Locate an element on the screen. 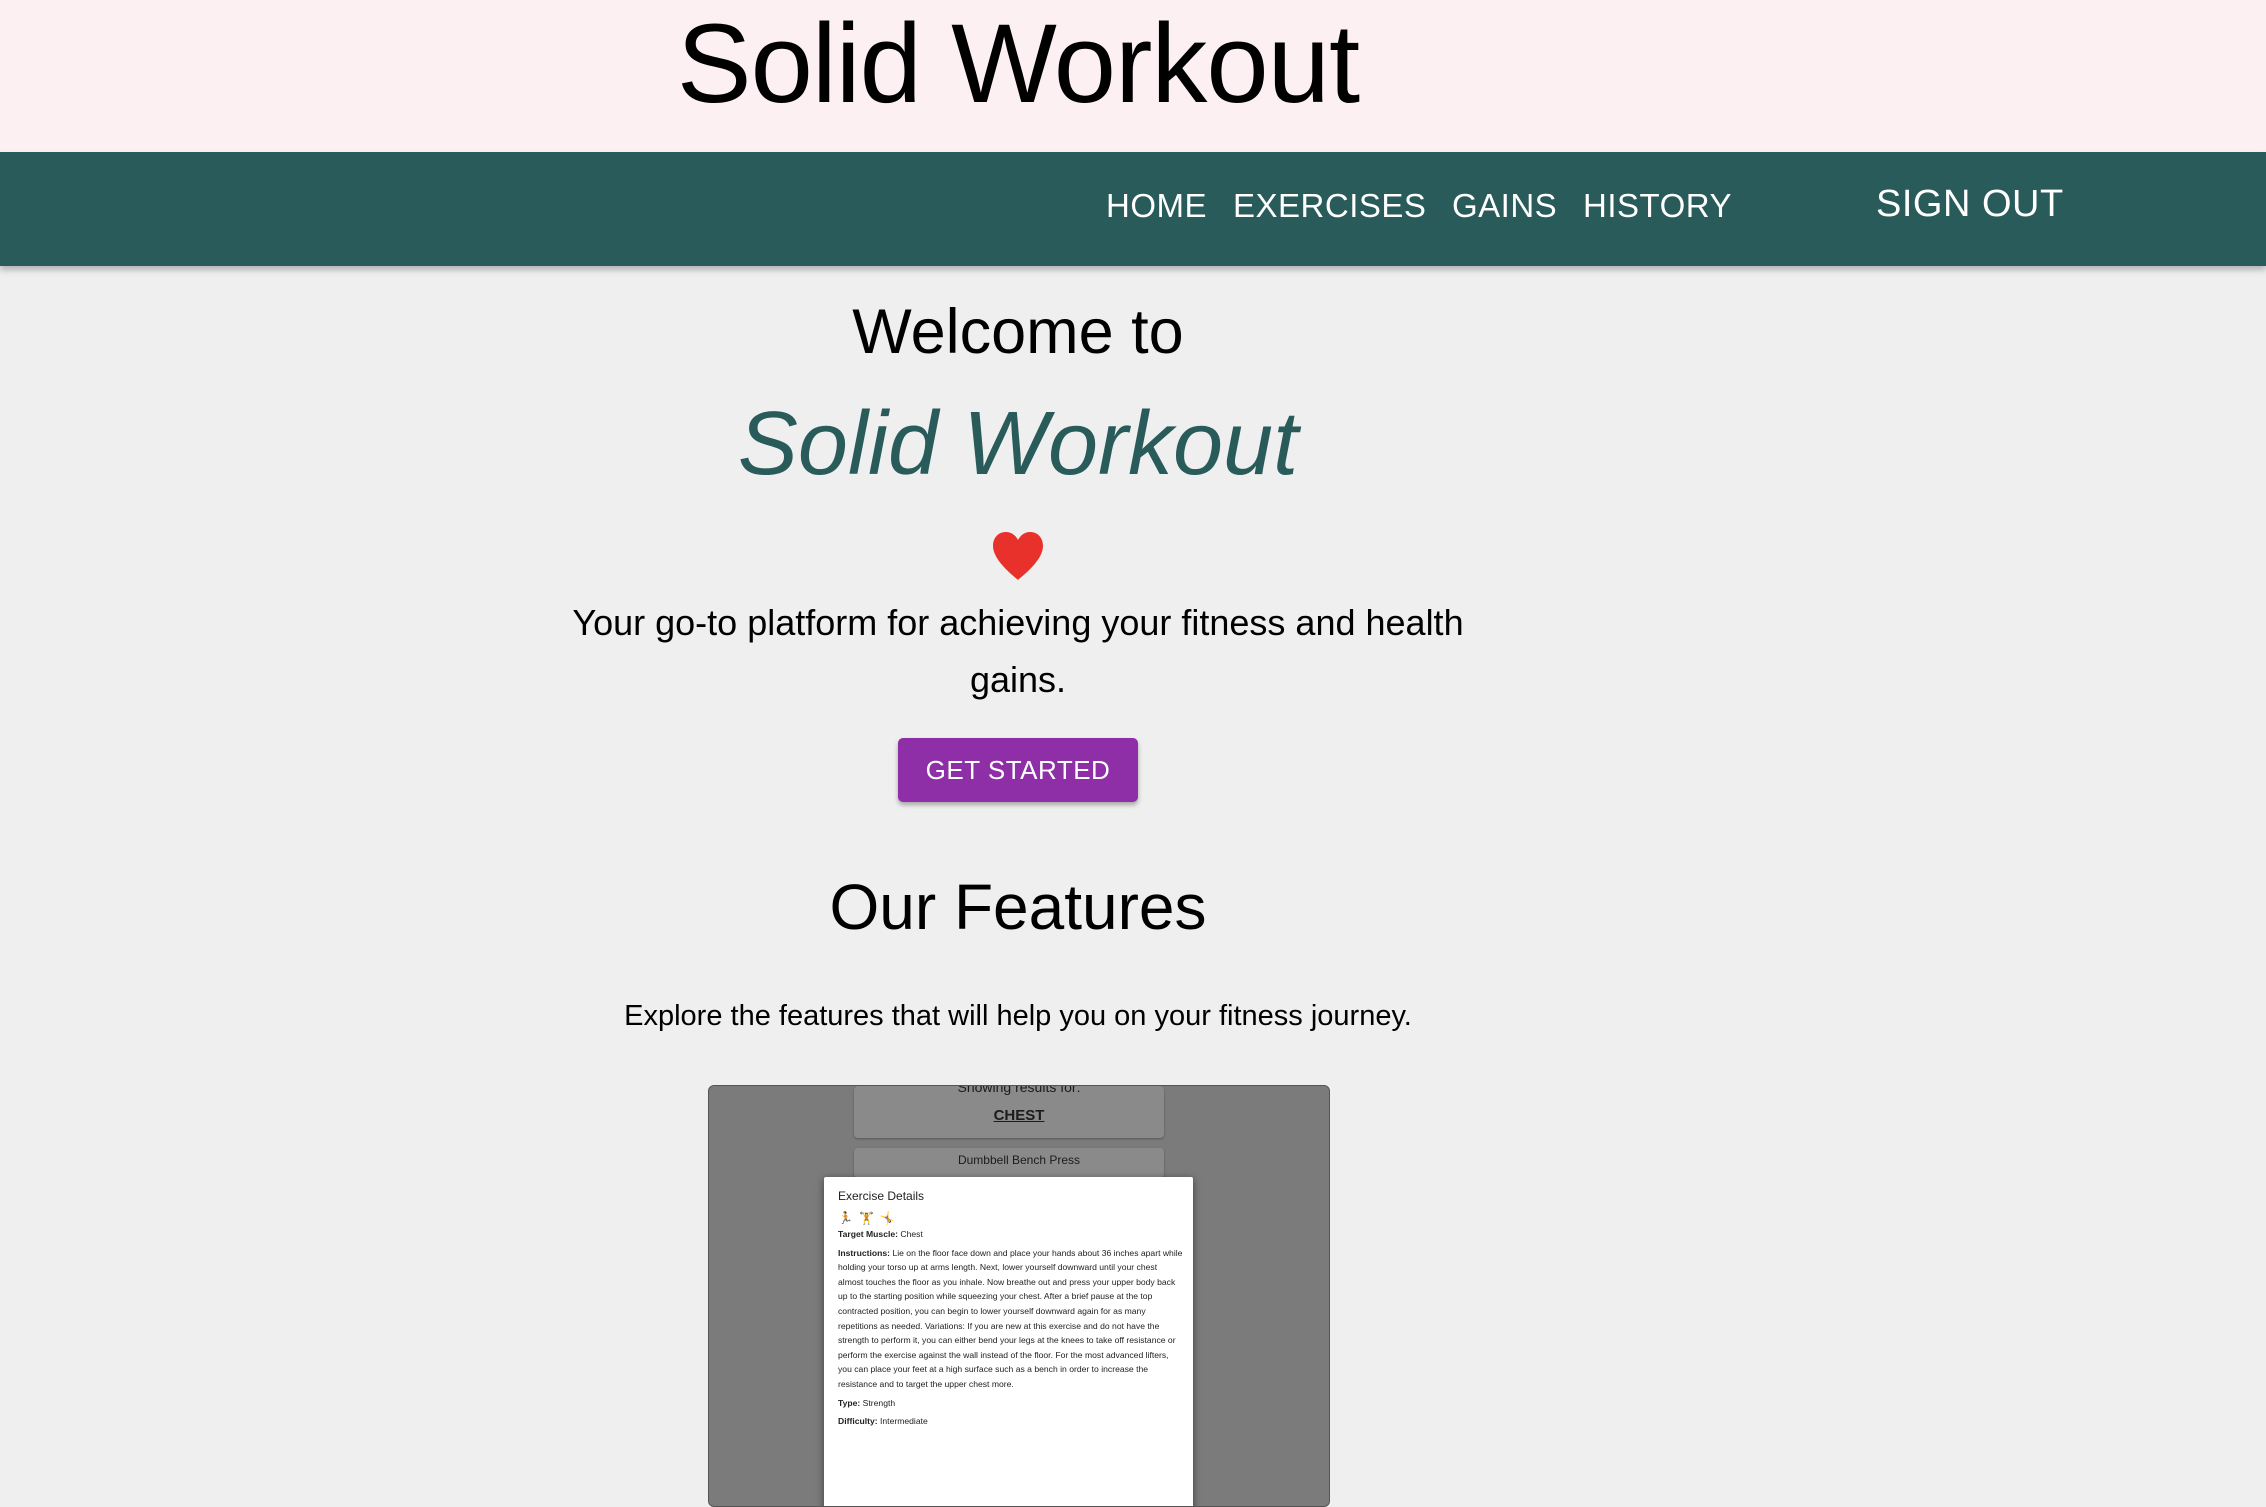  site-title: Solid Workout is located at coordinates (1018, 63).